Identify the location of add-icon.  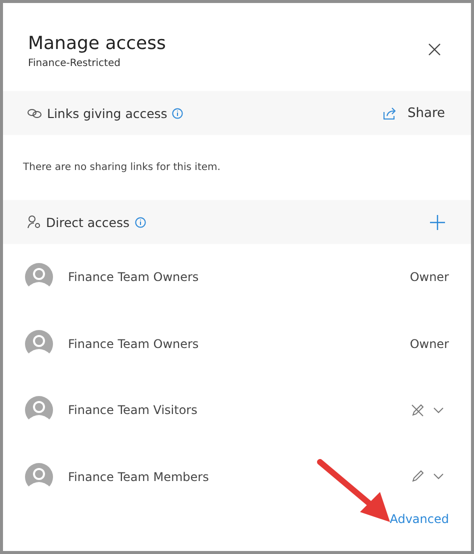
(437, 222).